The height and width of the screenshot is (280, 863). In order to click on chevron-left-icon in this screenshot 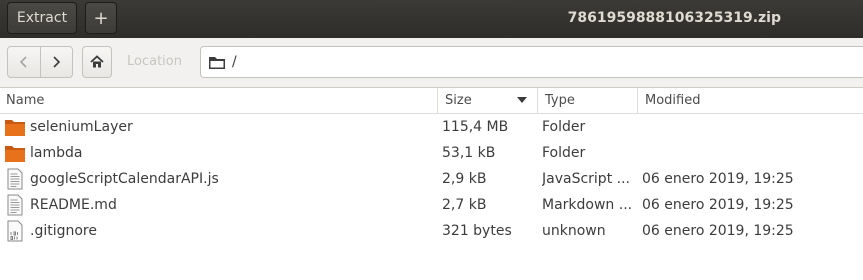, I will do `click(23, 62)`.